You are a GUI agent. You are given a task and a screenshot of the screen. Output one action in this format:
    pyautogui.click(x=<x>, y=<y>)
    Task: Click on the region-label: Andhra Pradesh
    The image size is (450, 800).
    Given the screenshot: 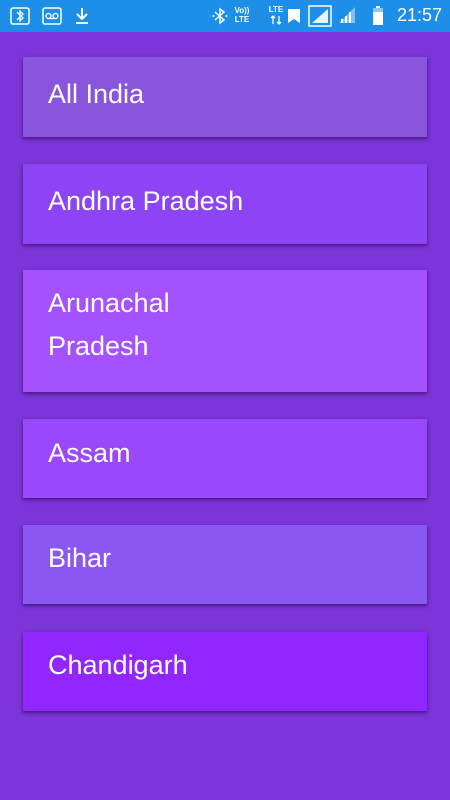 What is the action you would take?
    pyautogui.click(x=146, y=201)
    